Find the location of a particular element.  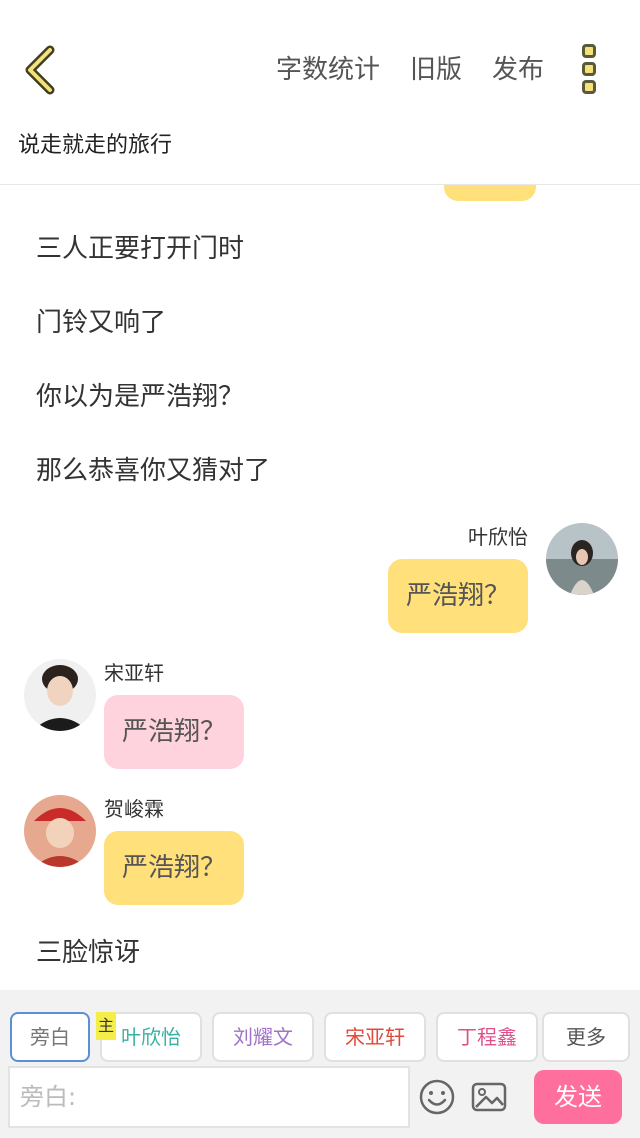

narration-line: 那么恭喜你又猜对了 is located at coordinates (153, 471).